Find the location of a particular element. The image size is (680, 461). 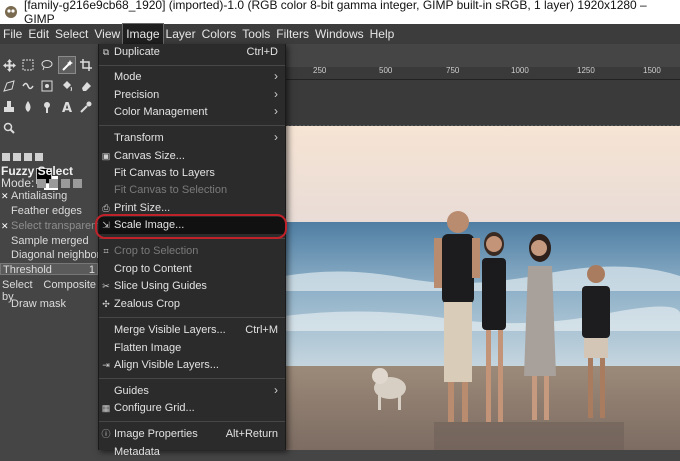

menu-filters: Filters is located at coordinates (292, 34).